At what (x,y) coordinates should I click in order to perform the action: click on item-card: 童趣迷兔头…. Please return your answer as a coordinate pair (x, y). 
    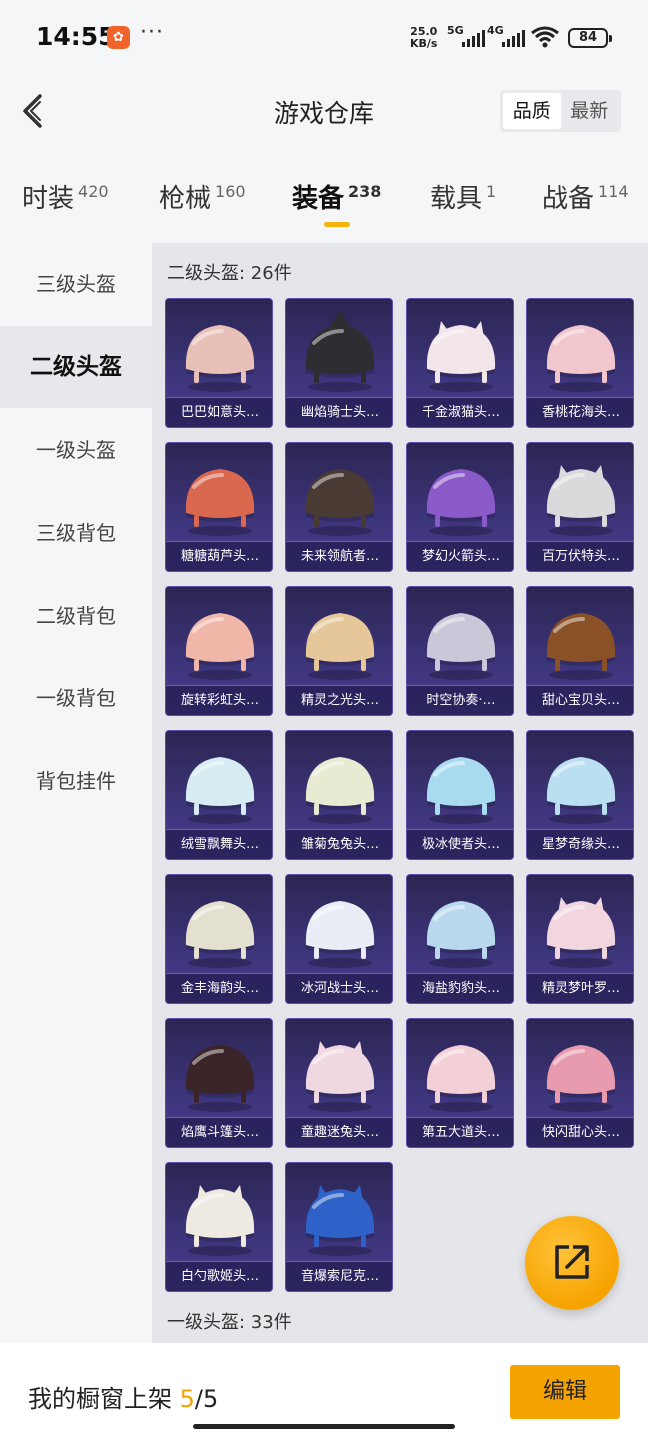
    Looking at the image, I should click on (339, 1083).